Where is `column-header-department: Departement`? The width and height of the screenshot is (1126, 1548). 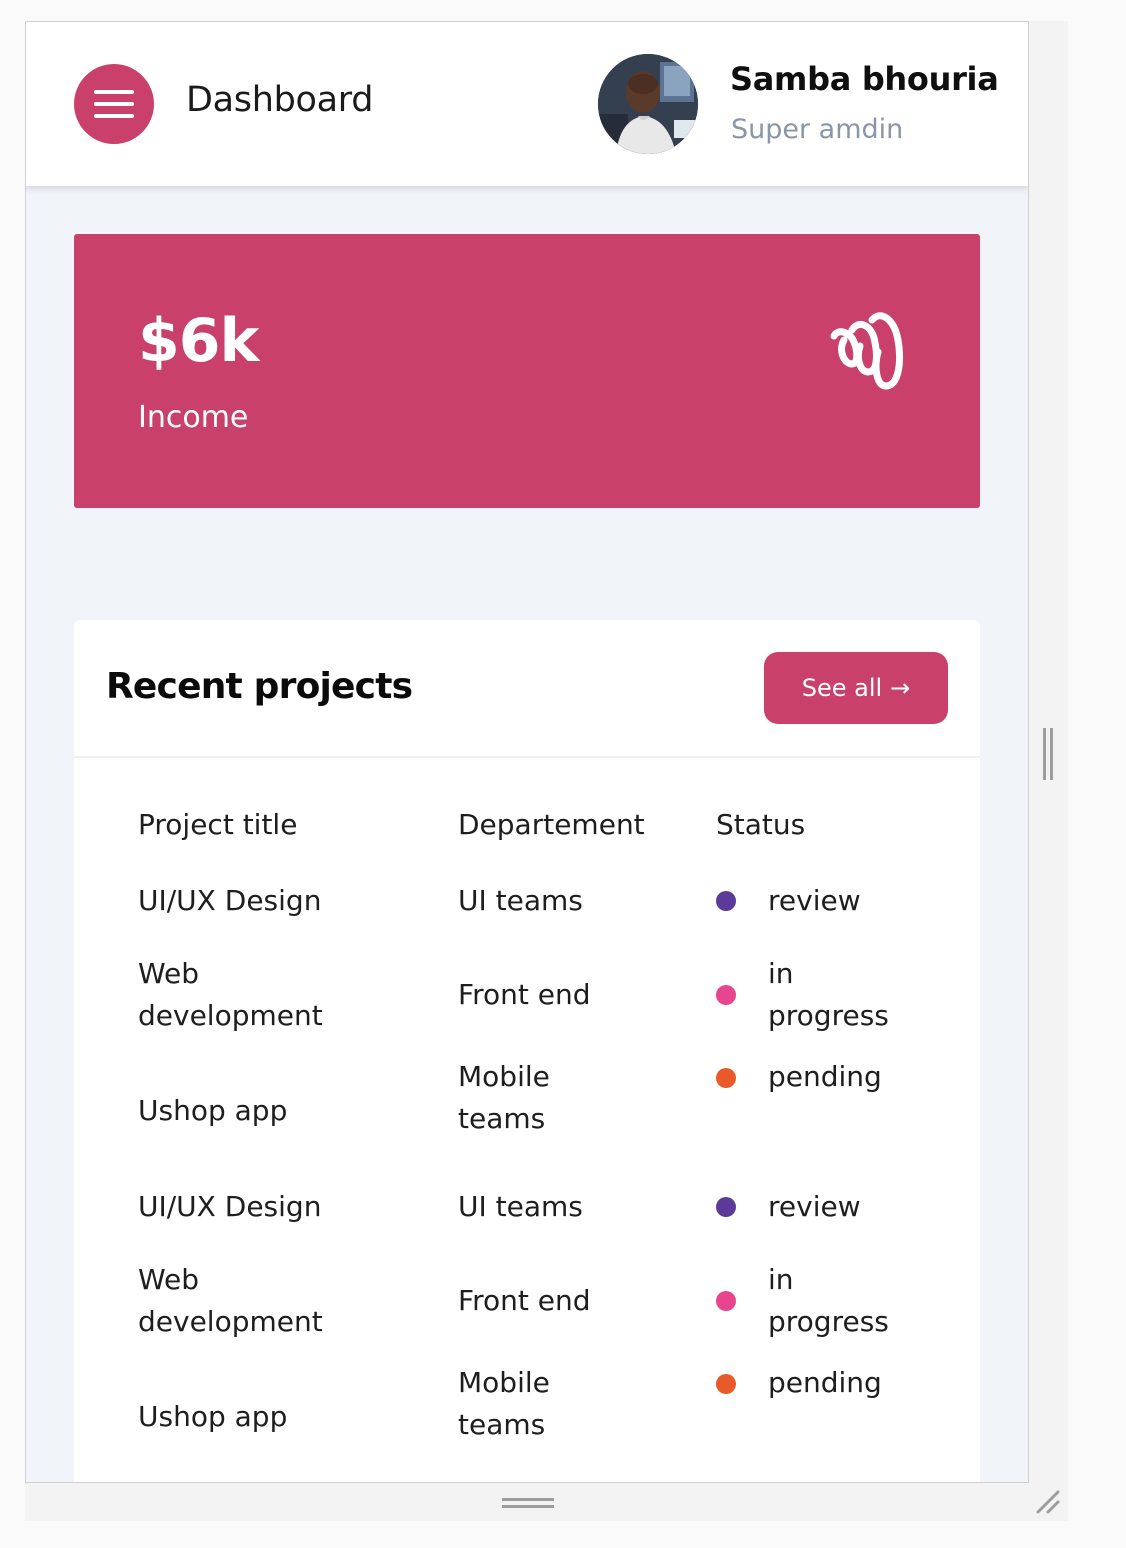 column-header-department: Departement is located at coordinates (551, 824).